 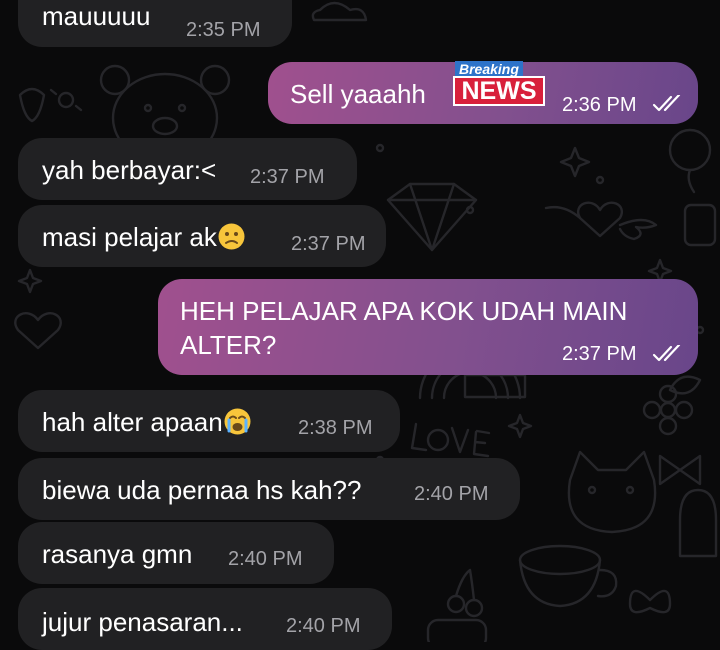 I want to click on loudly-crying-face-icon, so click(x=237, y=421).